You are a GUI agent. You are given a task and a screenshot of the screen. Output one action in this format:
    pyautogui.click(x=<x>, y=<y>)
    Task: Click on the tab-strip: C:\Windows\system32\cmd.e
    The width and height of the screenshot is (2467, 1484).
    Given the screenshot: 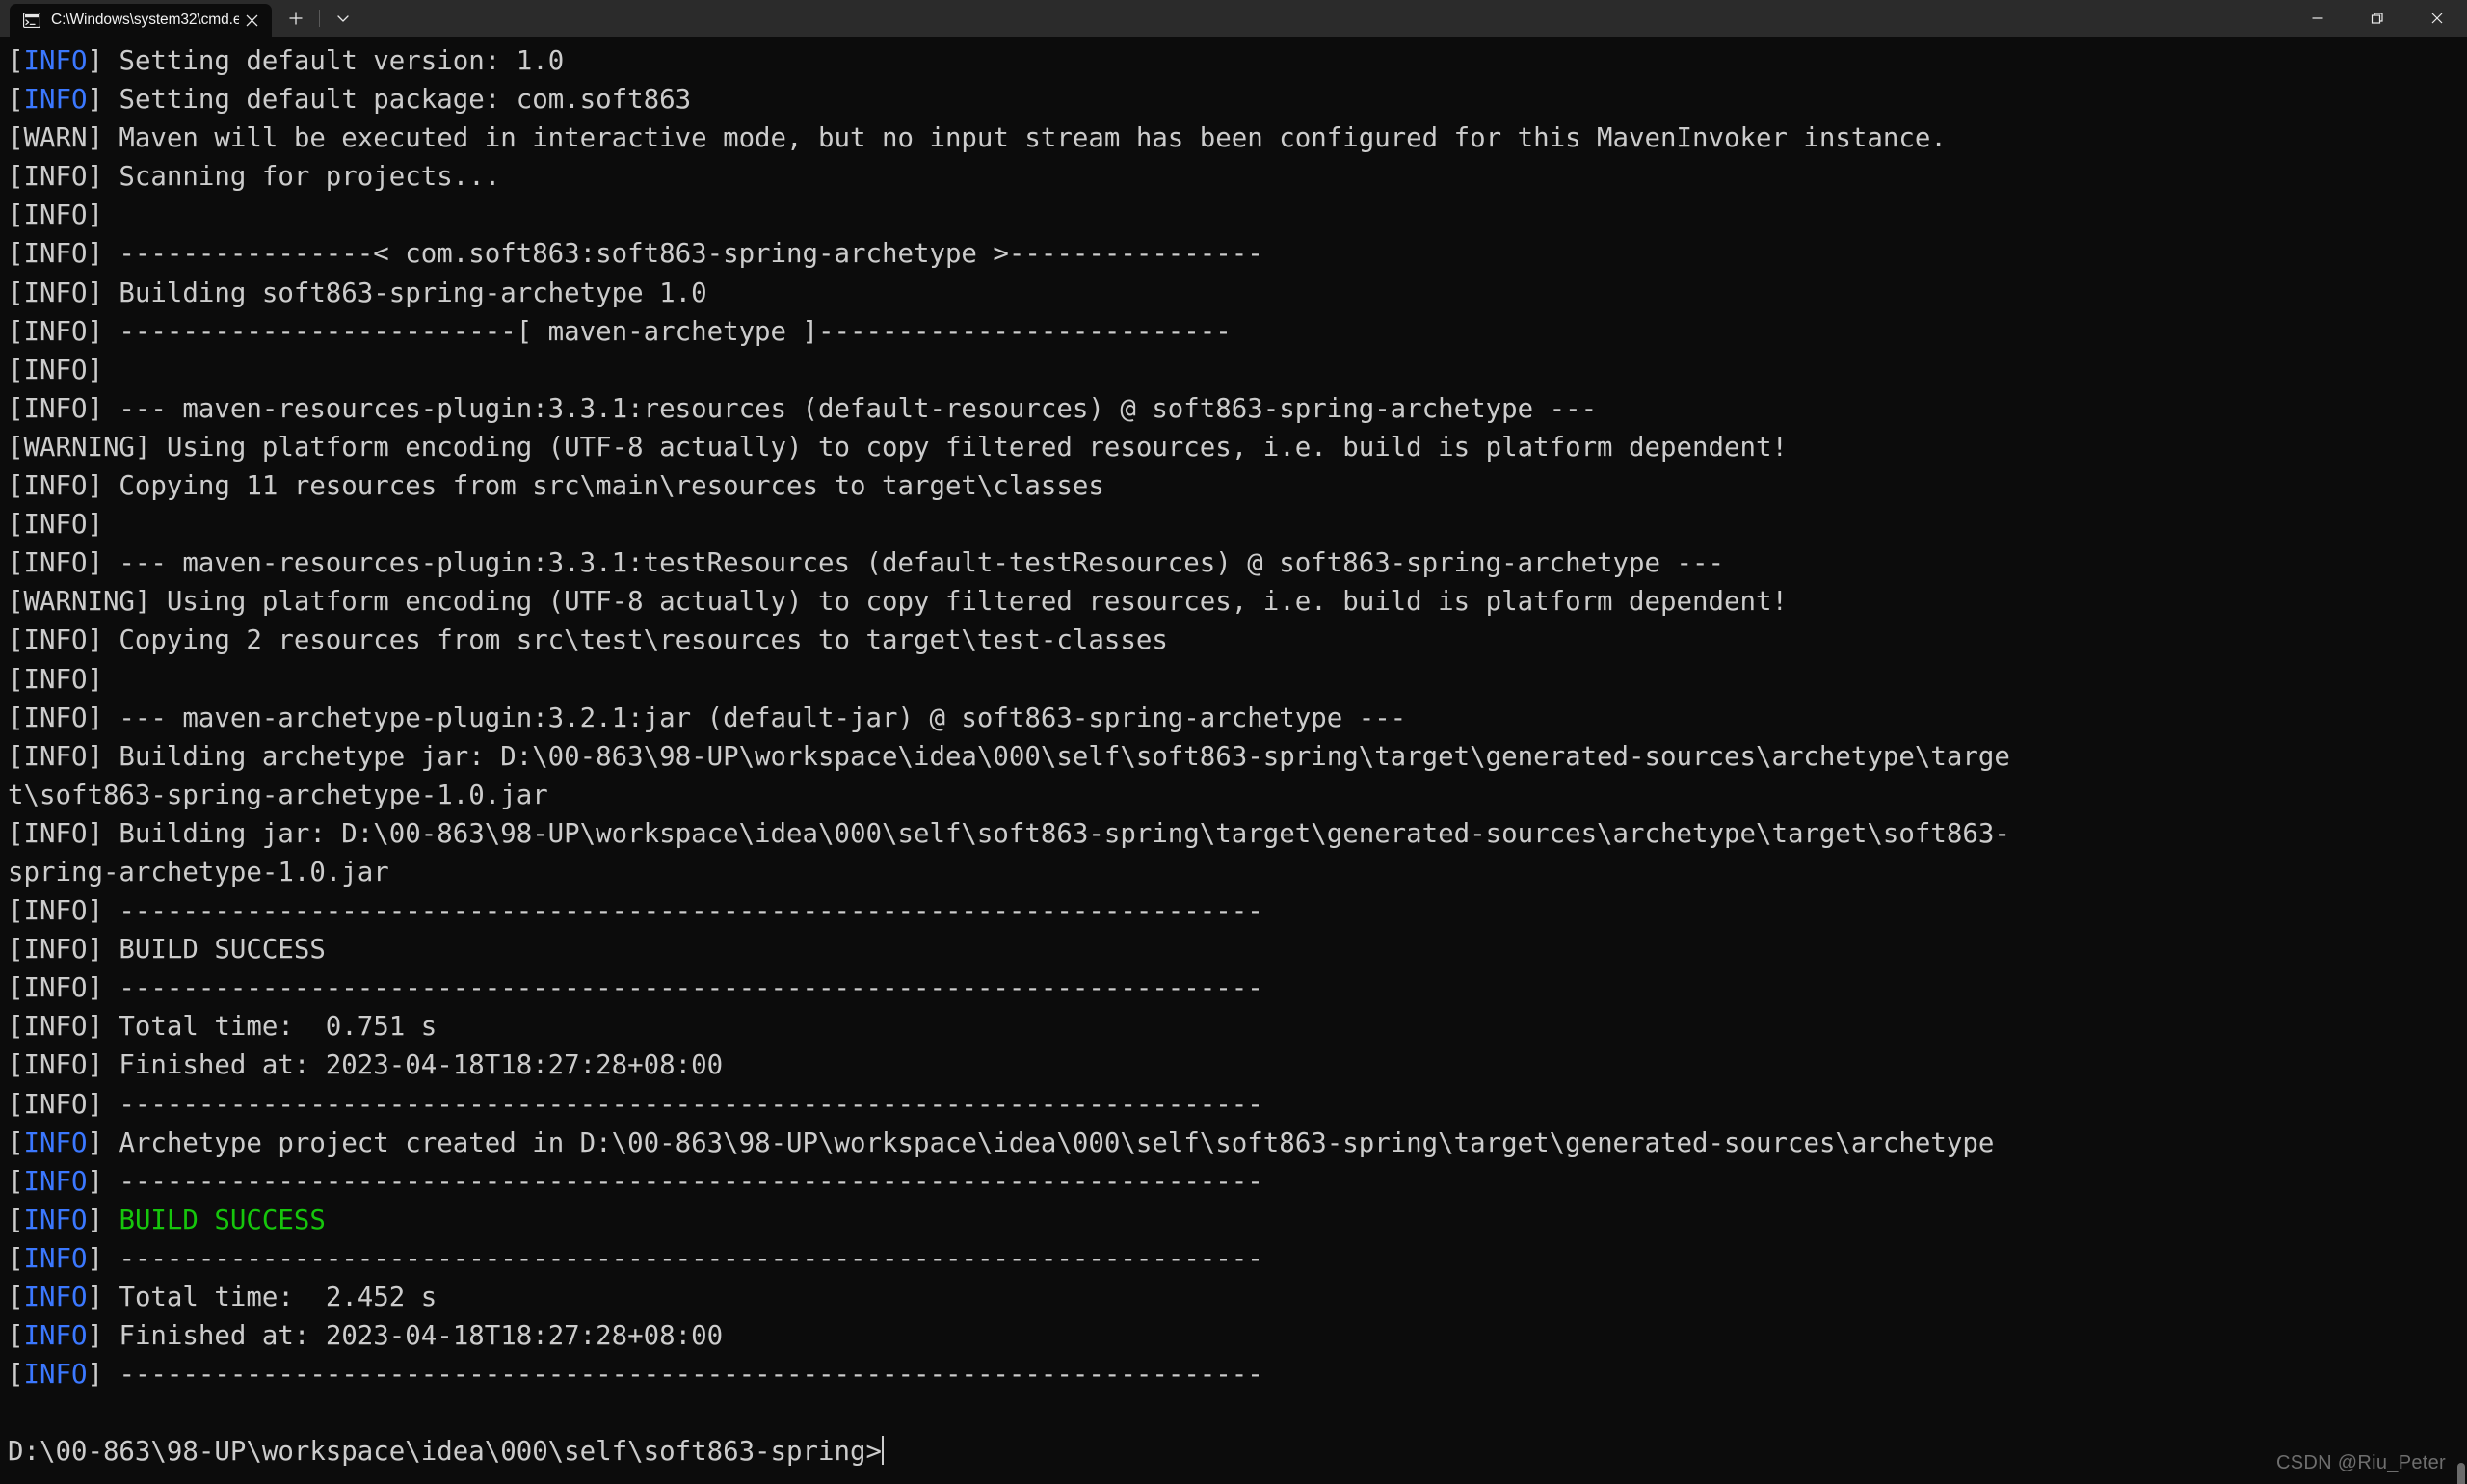 What is the action you would take?
    pyautogui.click(x=180, y=18)
    